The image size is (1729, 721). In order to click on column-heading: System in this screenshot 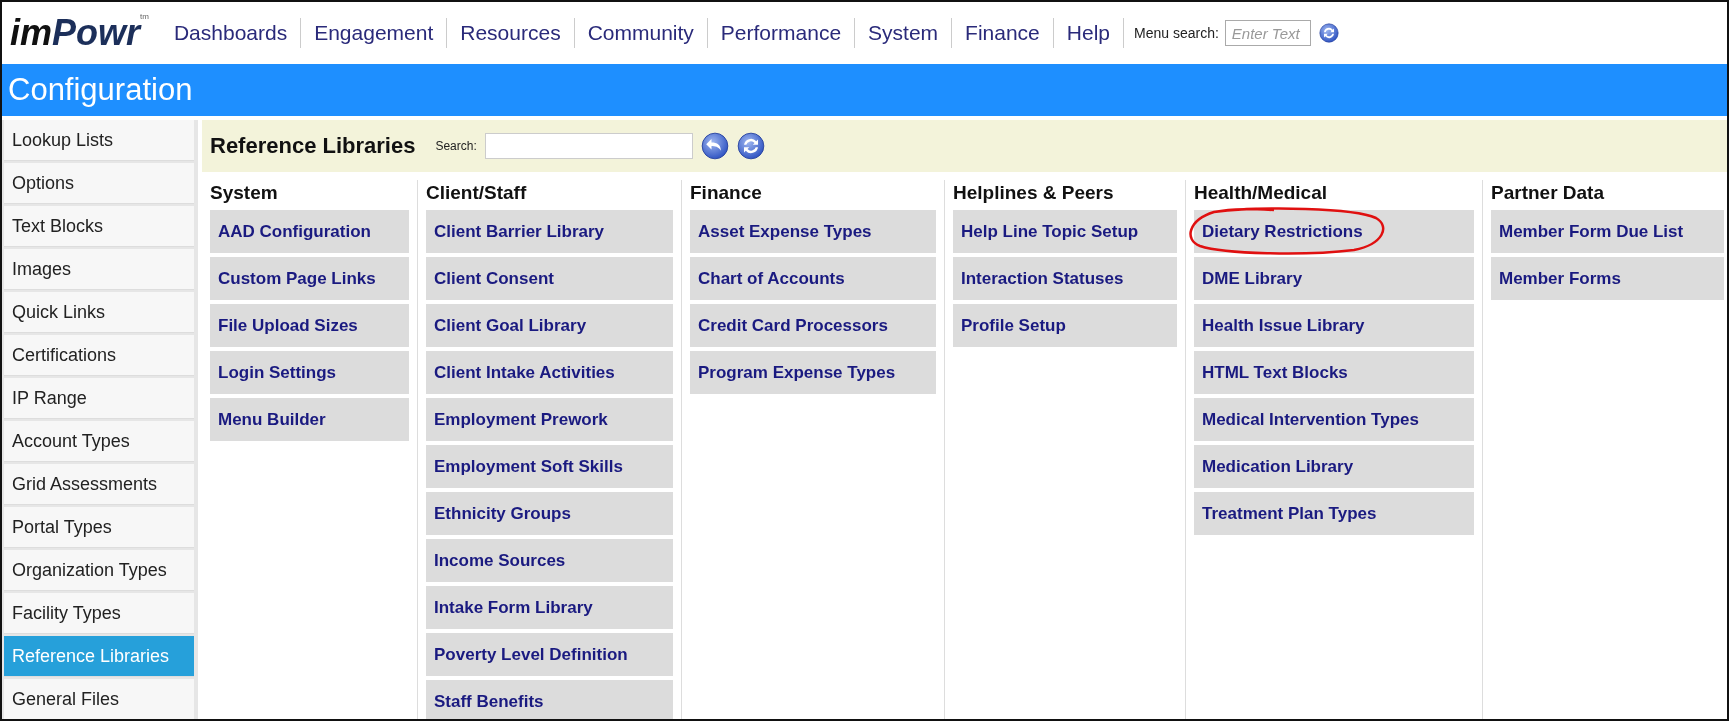, I will do `click(244, 193)`.